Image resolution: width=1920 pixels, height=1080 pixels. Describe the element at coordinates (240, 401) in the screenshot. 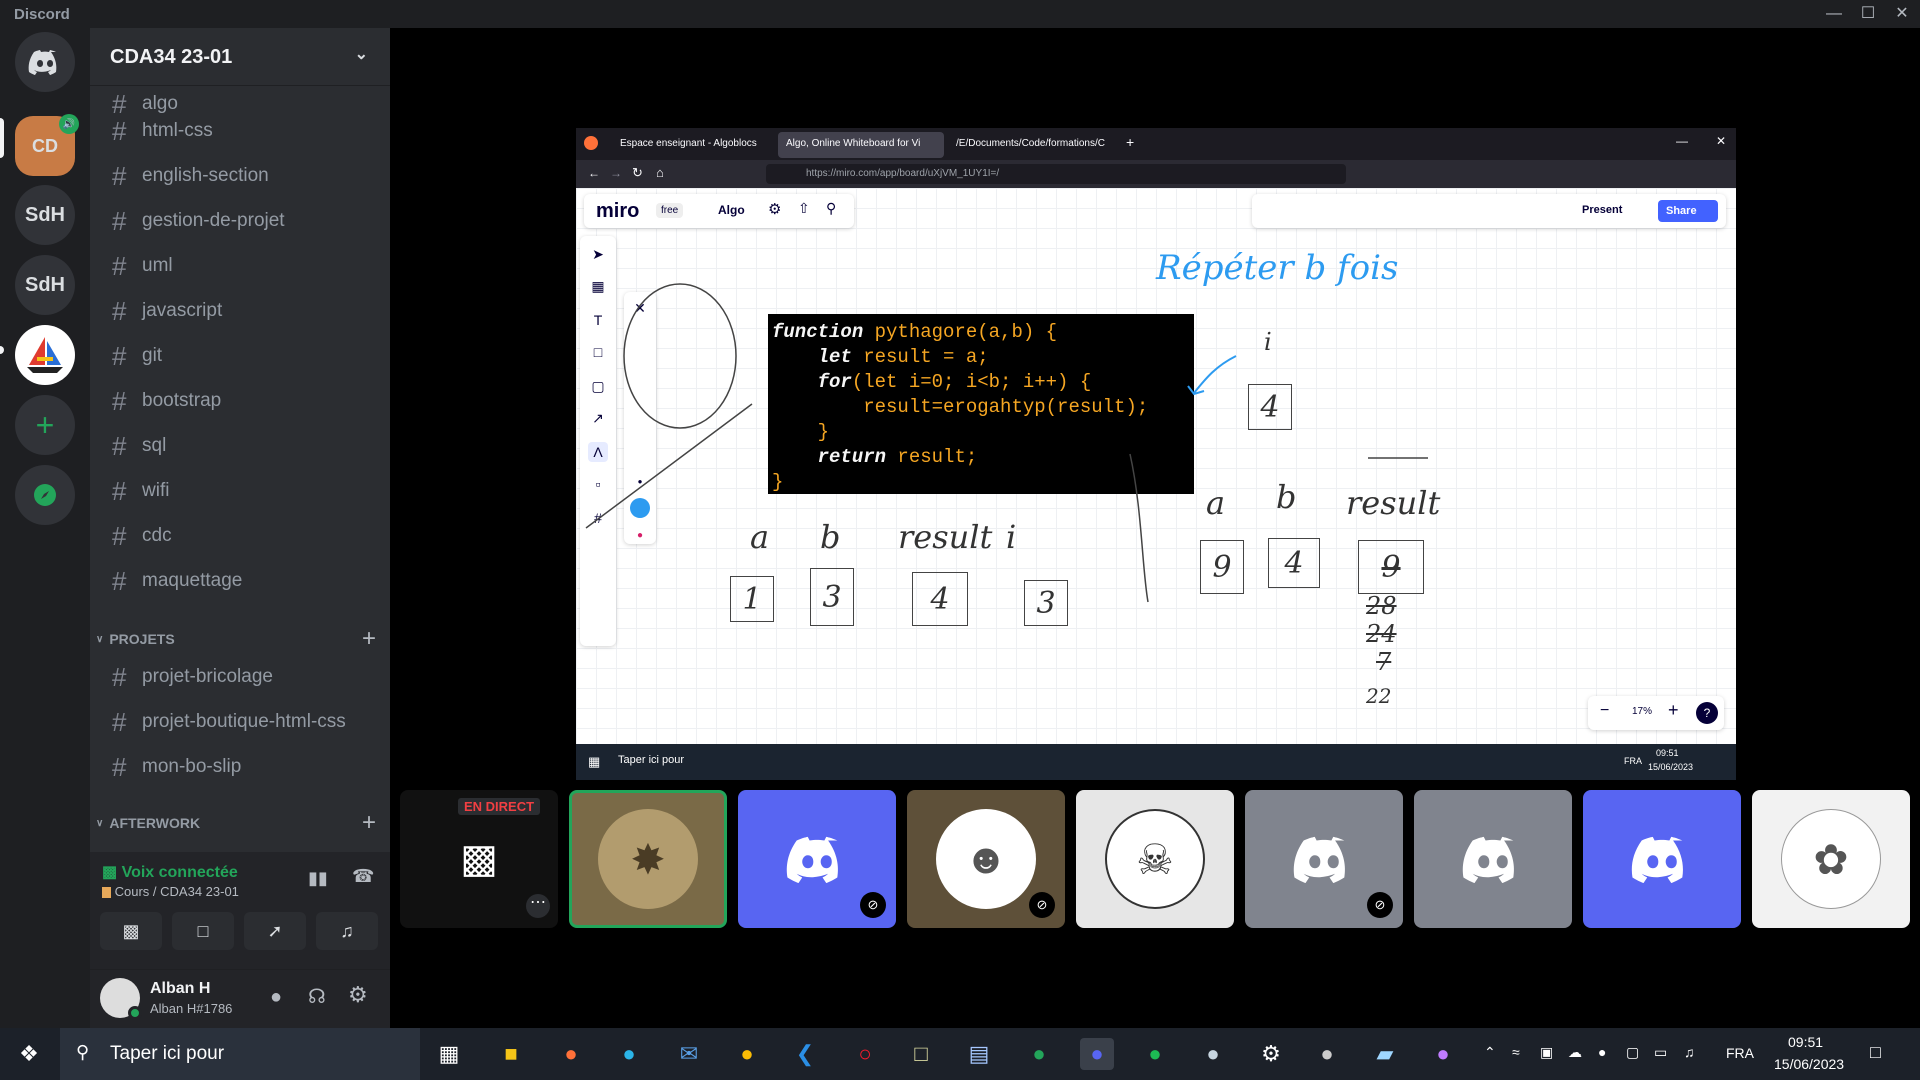

I see `channel-bootstrap: # bootstrap` at that location.